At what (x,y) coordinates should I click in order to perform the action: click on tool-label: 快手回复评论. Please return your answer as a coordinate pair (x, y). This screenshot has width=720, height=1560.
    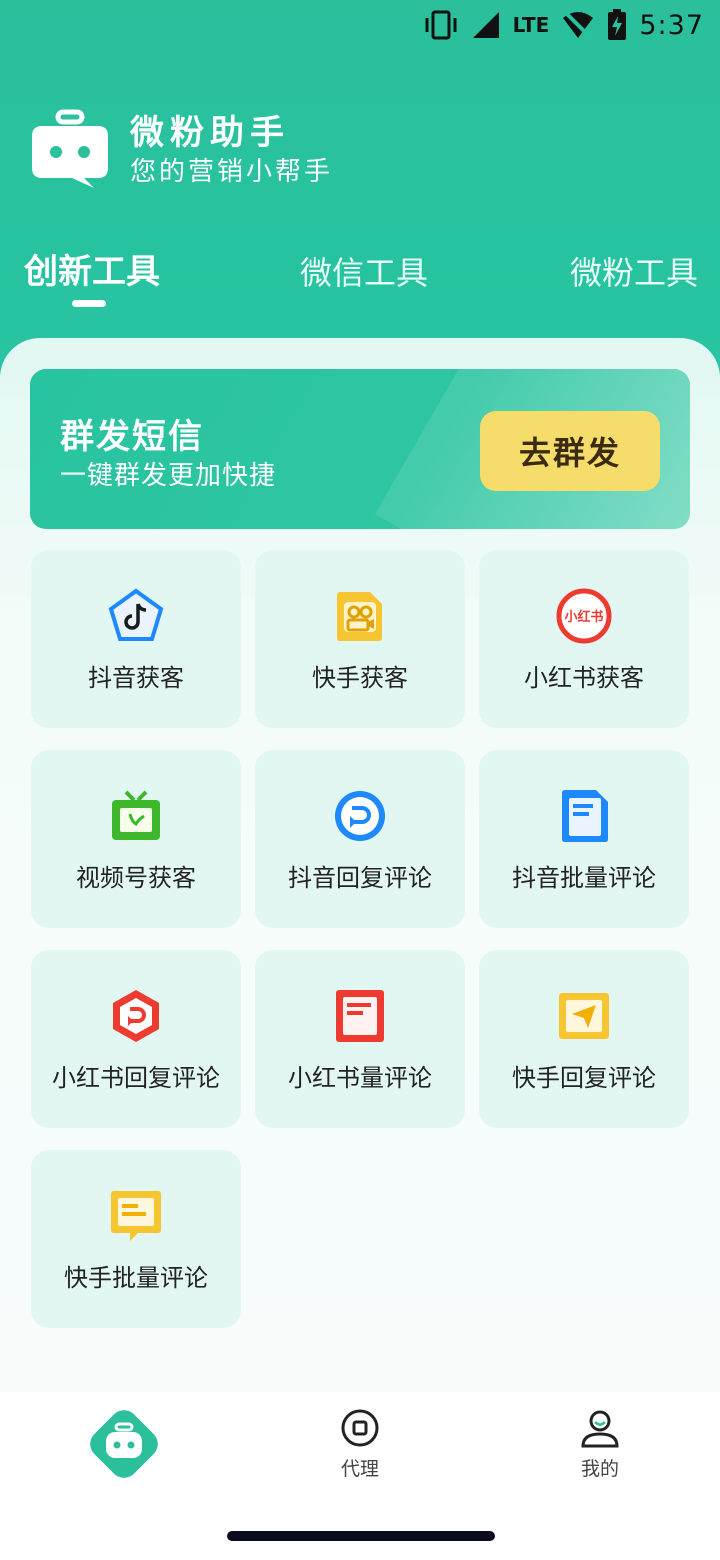
    Looking at the image, I should click on (584, 1078).